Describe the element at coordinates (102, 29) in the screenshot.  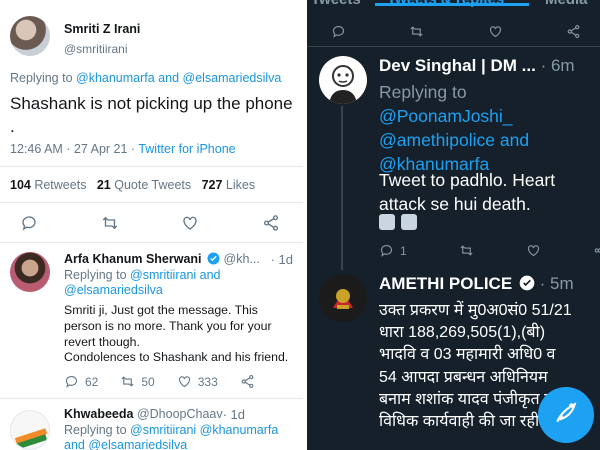
I see `author-name: Smriti Z Irani` at that location.